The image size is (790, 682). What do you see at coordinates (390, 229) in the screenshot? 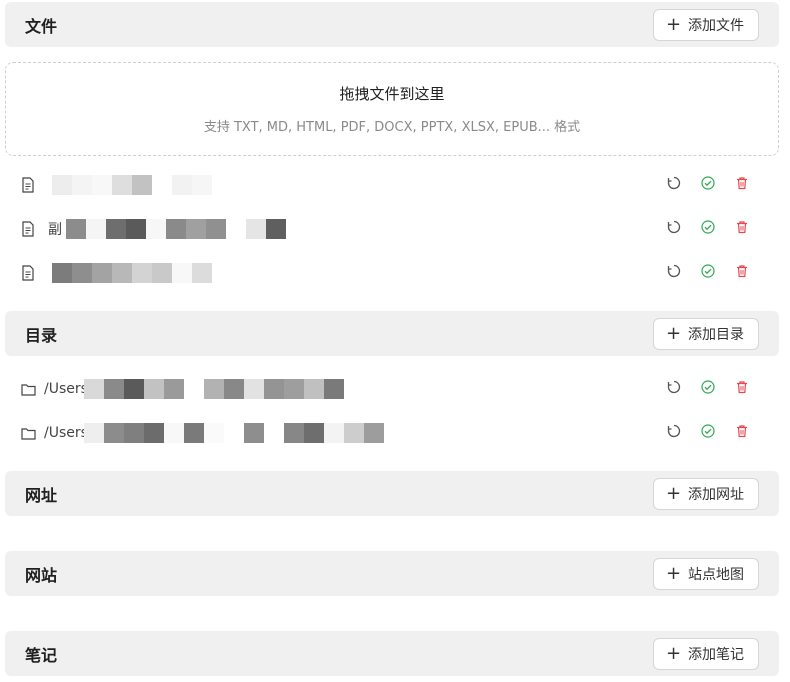
I see `file-row: 副` at bounding box center [390, 229].